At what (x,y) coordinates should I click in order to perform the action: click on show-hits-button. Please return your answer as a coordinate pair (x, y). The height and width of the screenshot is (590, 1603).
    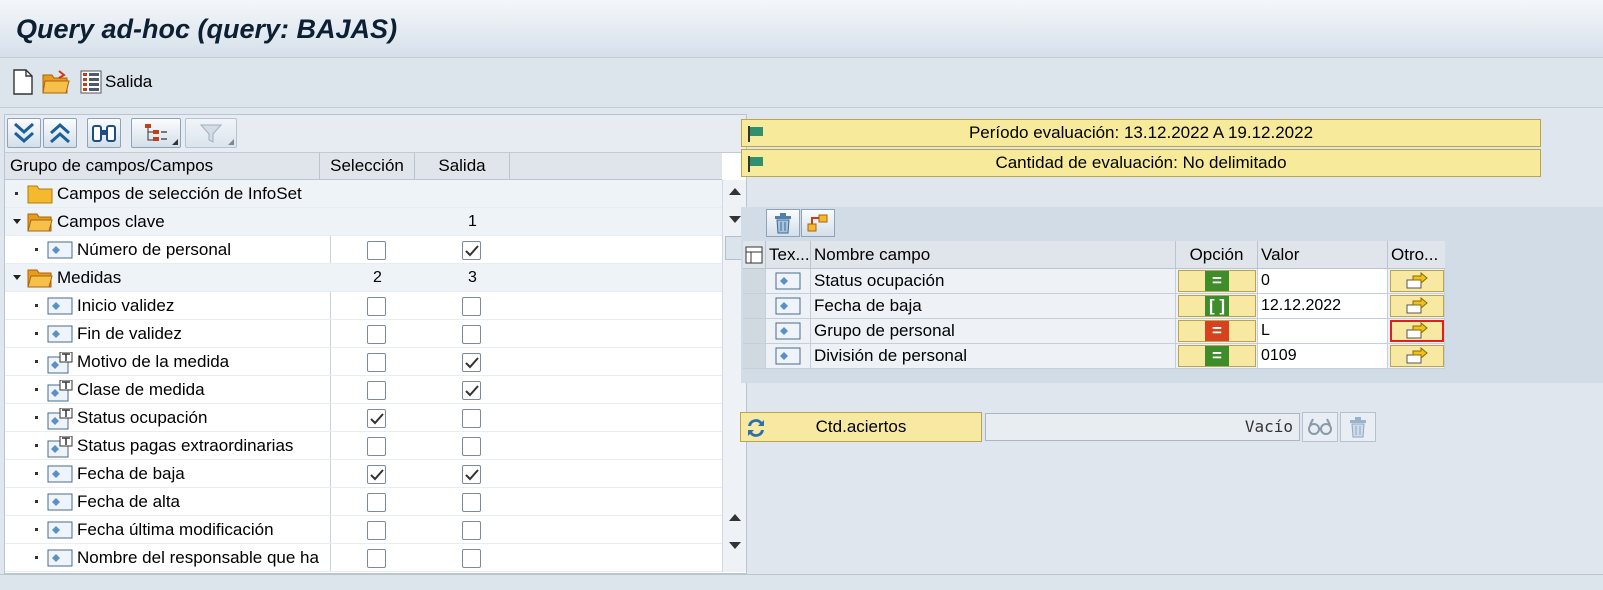
    Looking at the image, I should click on (1320, 427).